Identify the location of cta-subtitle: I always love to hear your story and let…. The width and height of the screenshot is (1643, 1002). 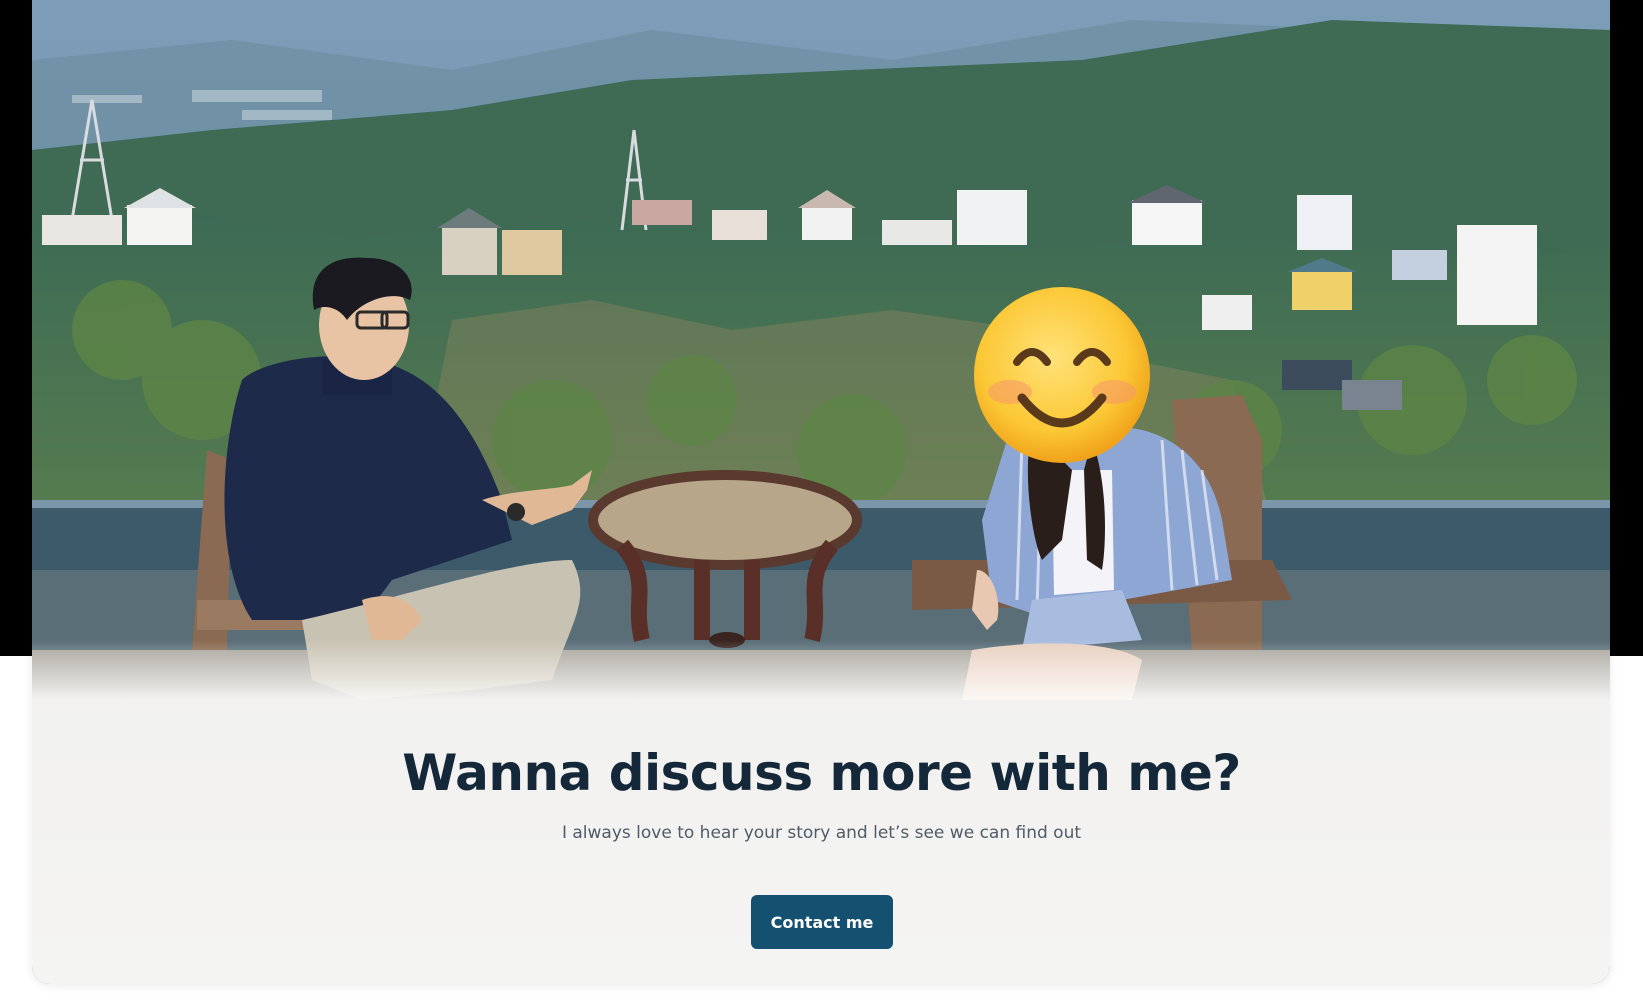
(821, 833).